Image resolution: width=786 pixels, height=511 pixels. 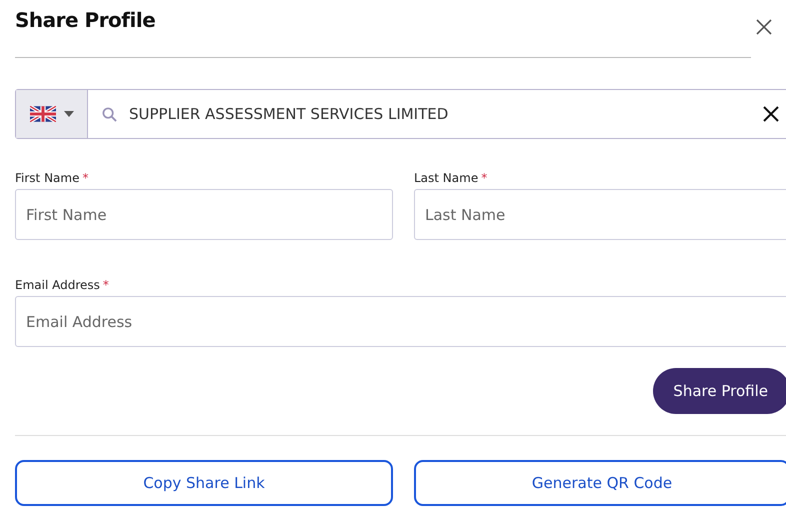 I want to click on share-profile-button: Share Profile, so click(x=719, y=391).